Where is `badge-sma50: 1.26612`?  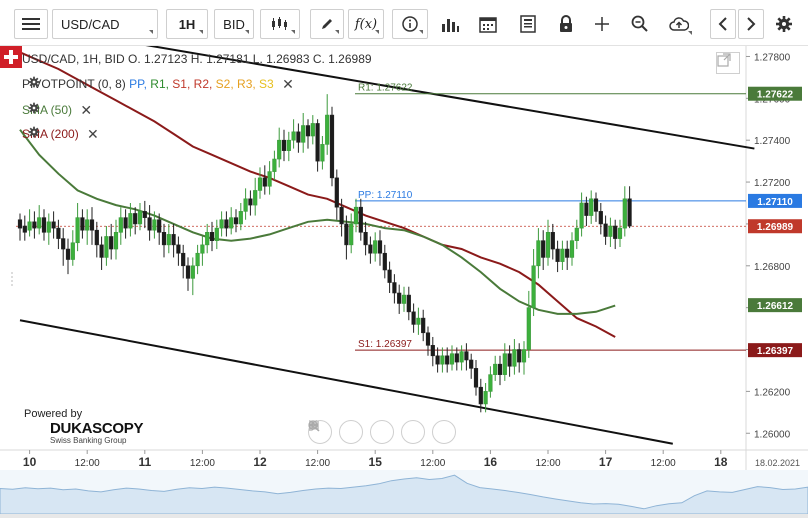 badge-sma50: 1.26612 is located at coordinates (775, 306).